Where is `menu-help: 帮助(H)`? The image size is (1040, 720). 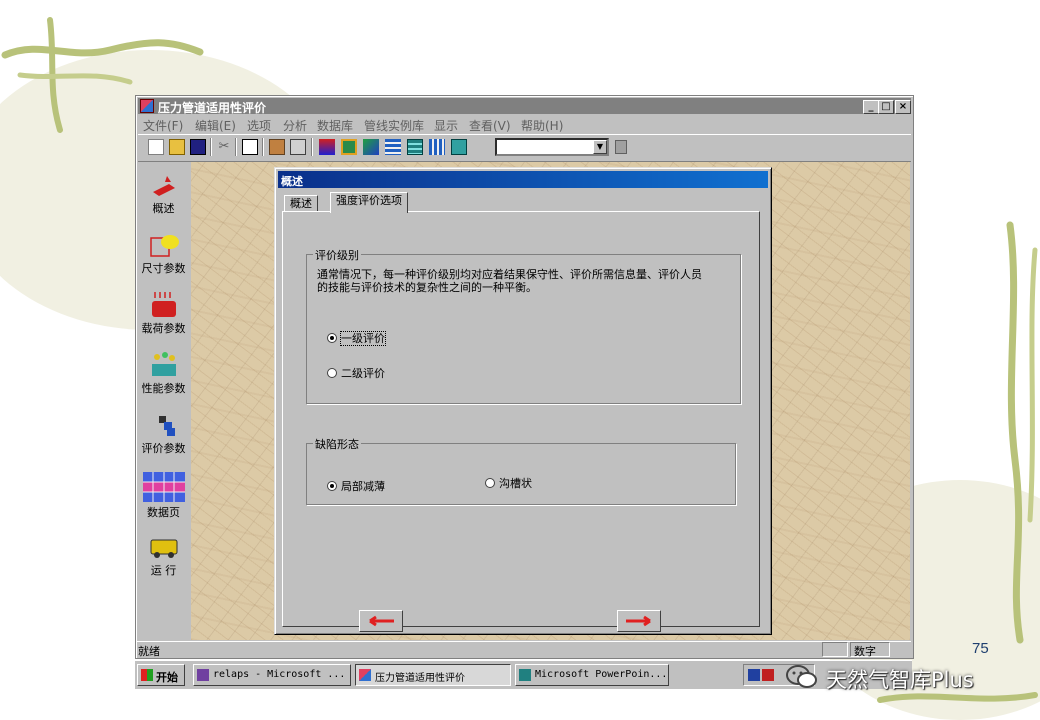 menu-help: 帮助(H) is located at coordinates (542, 125).